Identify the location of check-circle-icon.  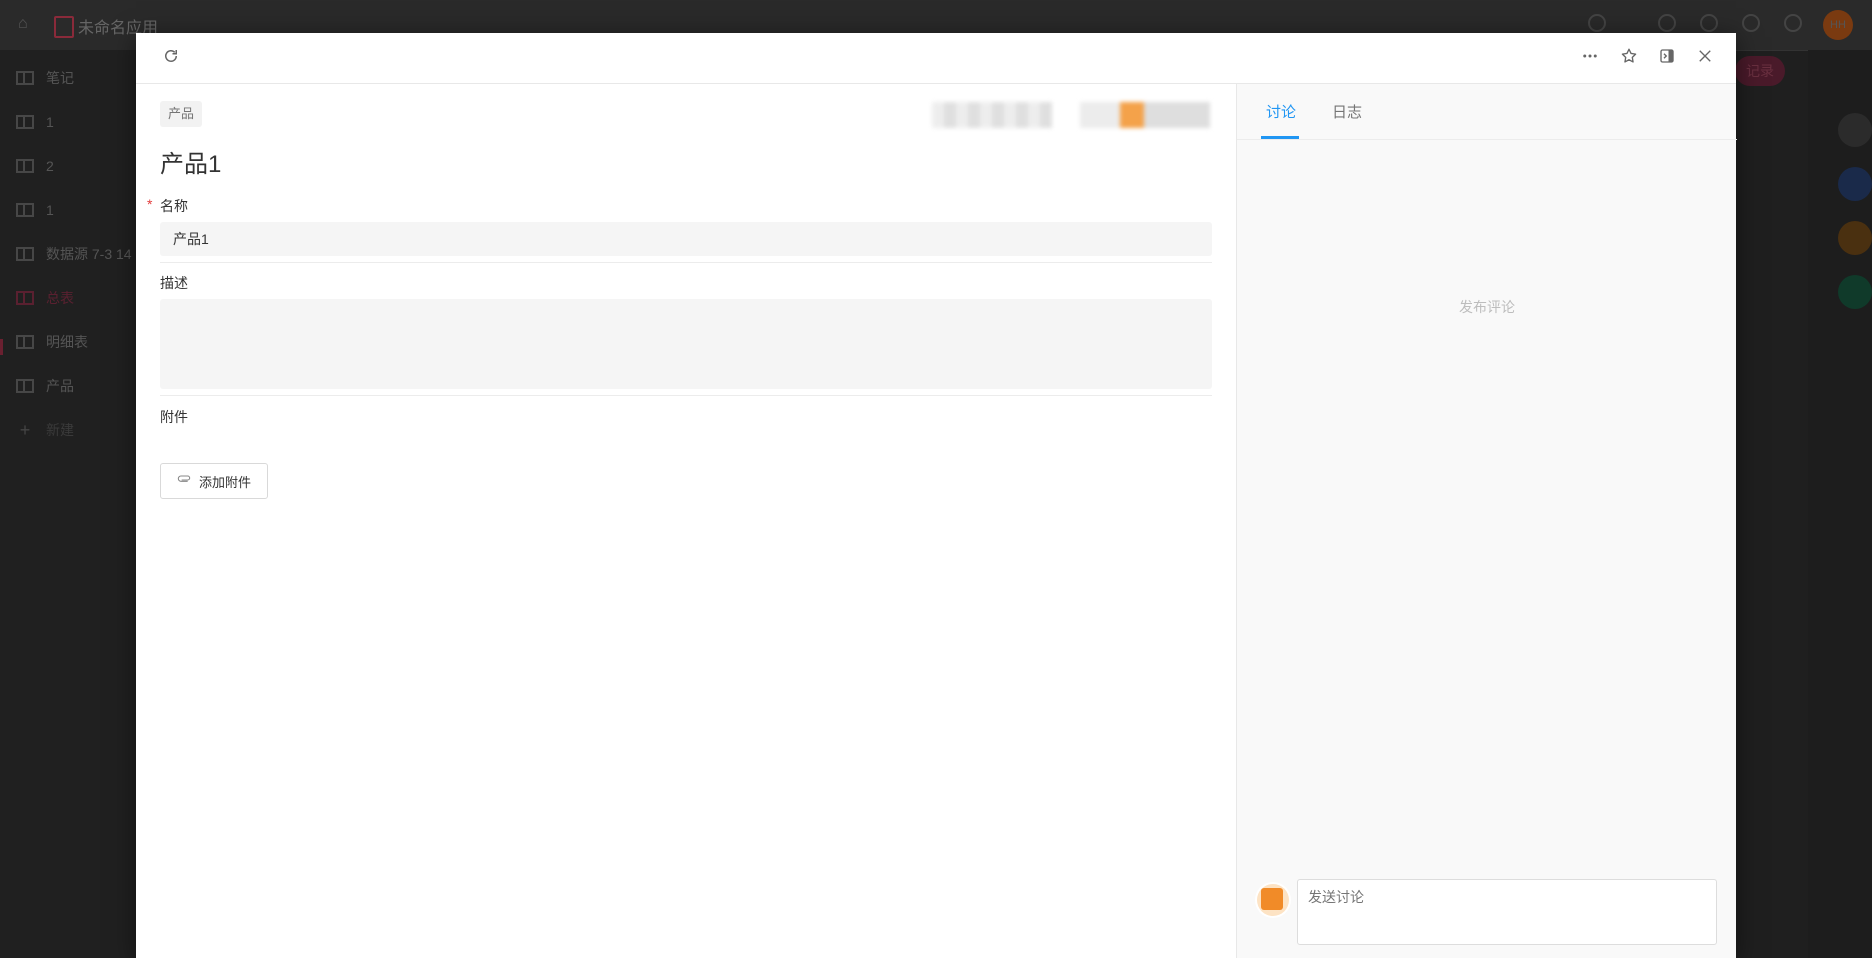
(1597, 23).